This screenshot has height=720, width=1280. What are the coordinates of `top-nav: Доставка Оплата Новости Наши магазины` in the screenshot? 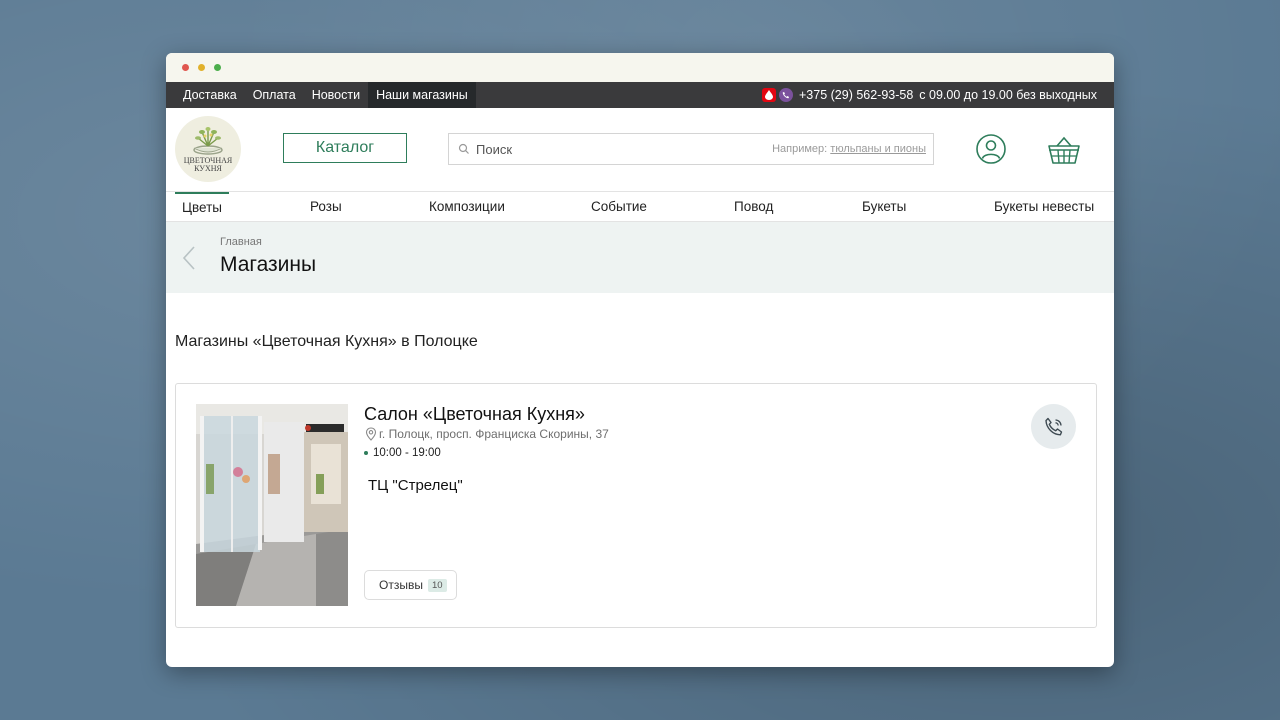 It's located at (325, 95).